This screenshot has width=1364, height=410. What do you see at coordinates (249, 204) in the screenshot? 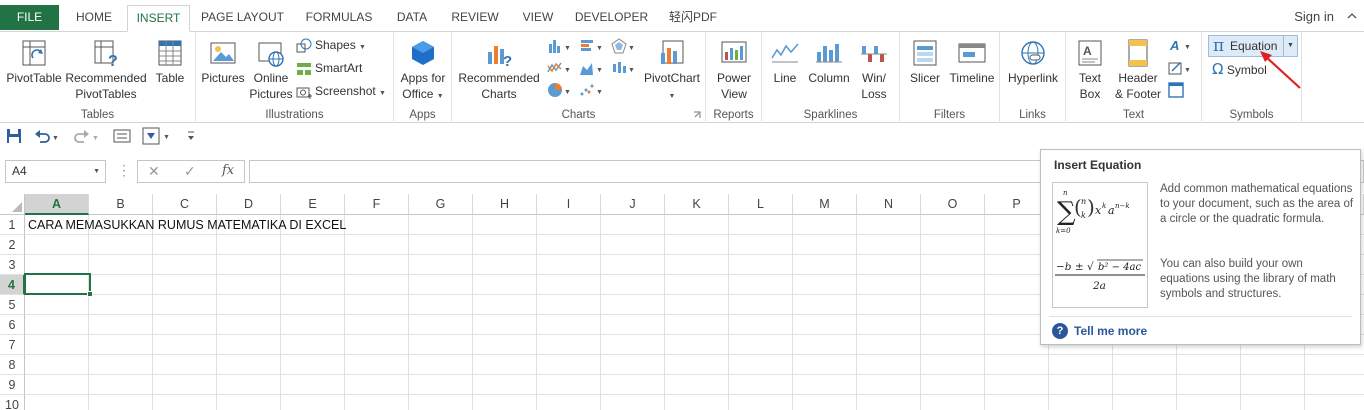
I see `column-header-d: D` at bounding box center [249, 204].